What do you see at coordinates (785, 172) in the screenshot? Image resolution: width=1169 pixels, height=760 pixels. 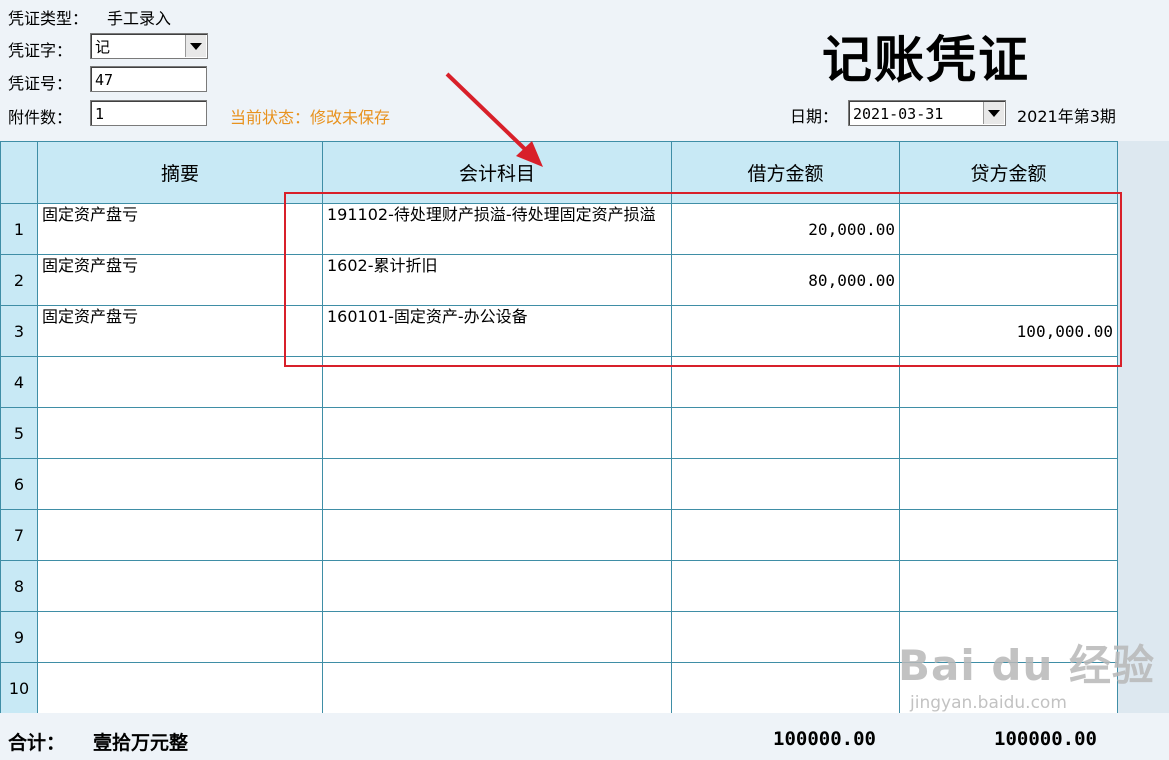 I see `column-header-debit: 借方金额` at bounding box center [785, 172].